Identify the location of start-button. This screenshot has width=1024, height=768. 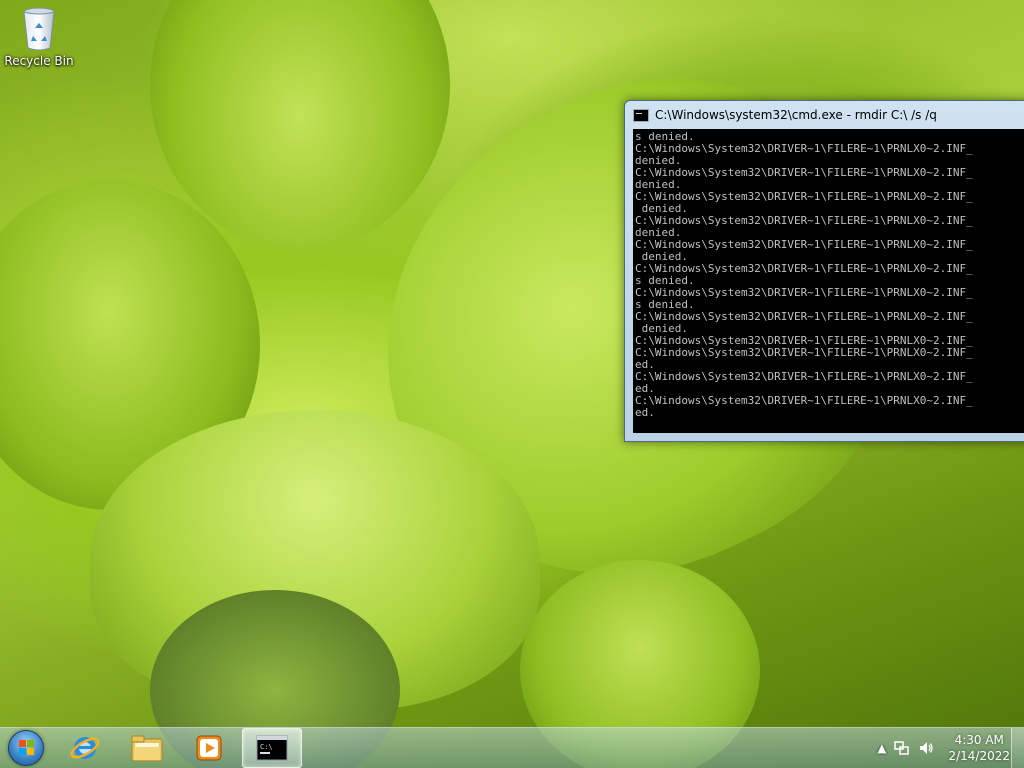
(26, 748).